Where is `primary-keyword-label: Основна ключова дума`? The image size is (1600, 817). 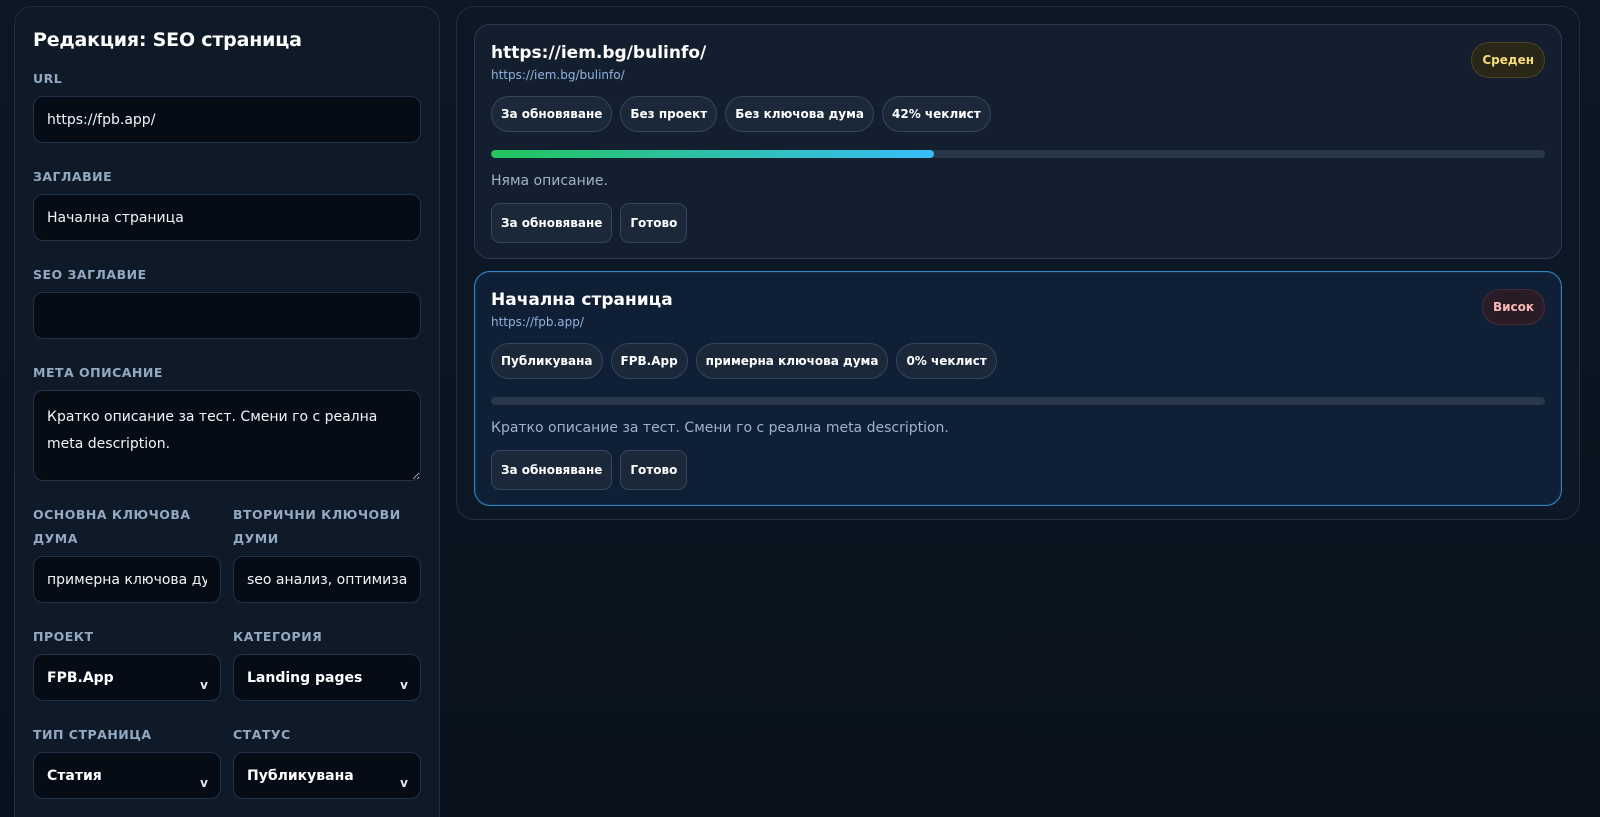 primary-keyword-label: Основна ключова дума is located at coordinates (112, 526).